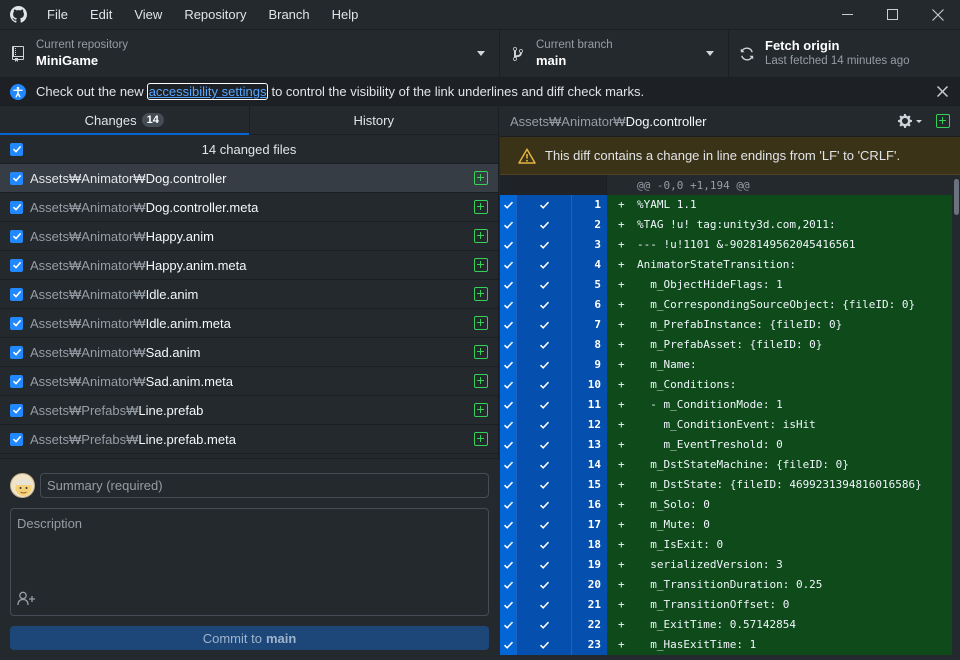 This screenshot has width=960, height=660. I want to click on commit-description-input: Description, so click(249, 562).